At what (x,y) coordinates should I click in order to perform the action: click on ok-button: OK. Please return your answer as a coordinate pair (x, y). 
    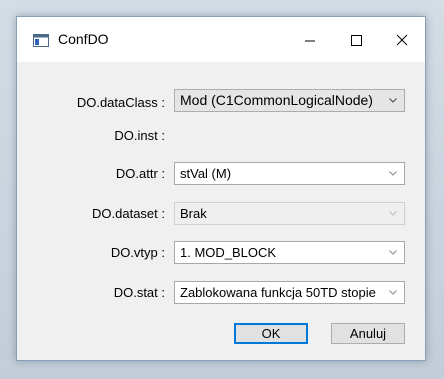
    Looking at the image, I should click on (271, 333).